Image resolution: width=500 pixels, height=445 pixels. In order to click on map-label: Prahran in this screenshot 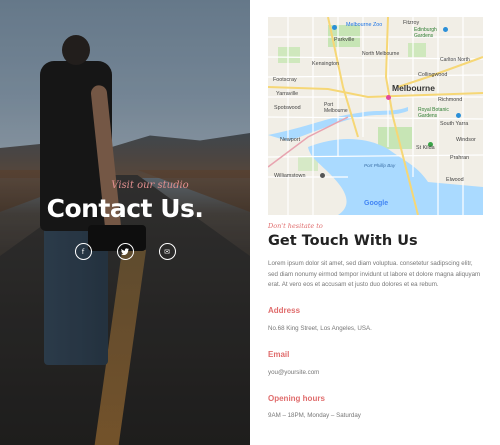, I will do `click(460, 158)`.